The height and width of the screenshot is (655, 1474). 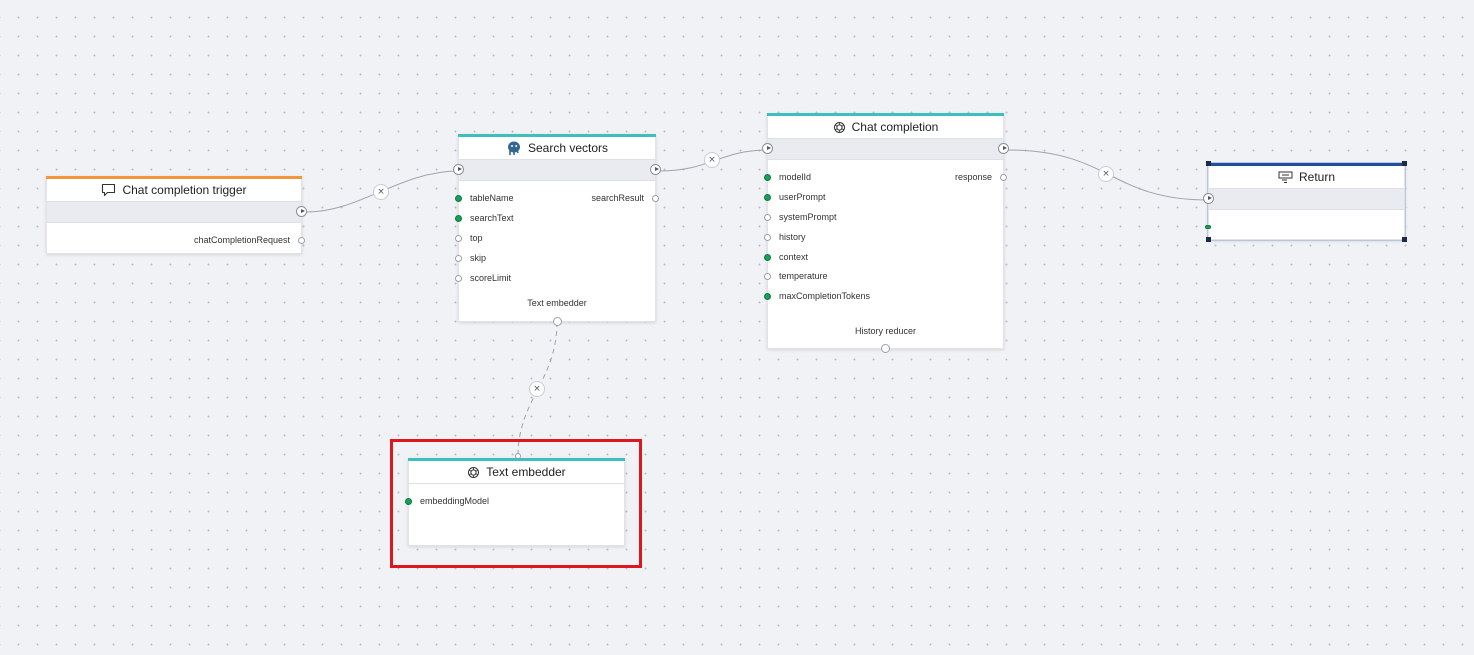 I want to click on input-row-modelid: modelId response, so click(x=885, y=177).